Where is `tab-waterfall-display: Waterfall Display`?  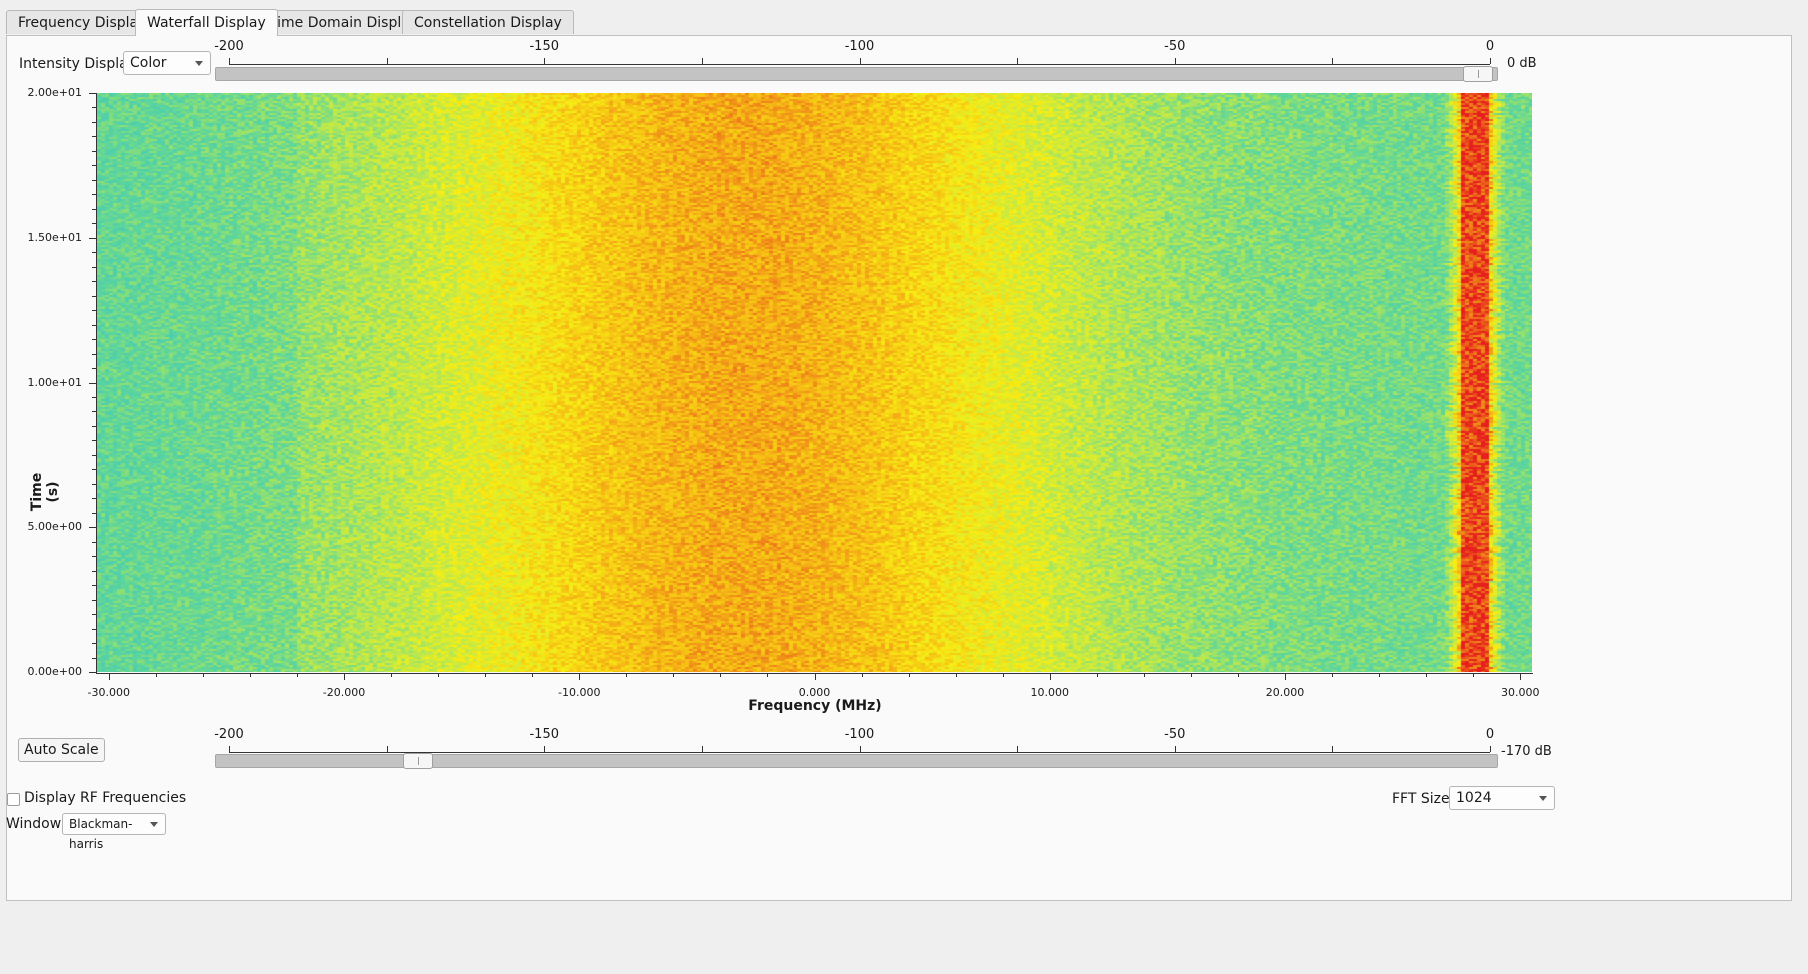 tab-waterfall-display: Waterfall Display is located at coordinates (206, 22).